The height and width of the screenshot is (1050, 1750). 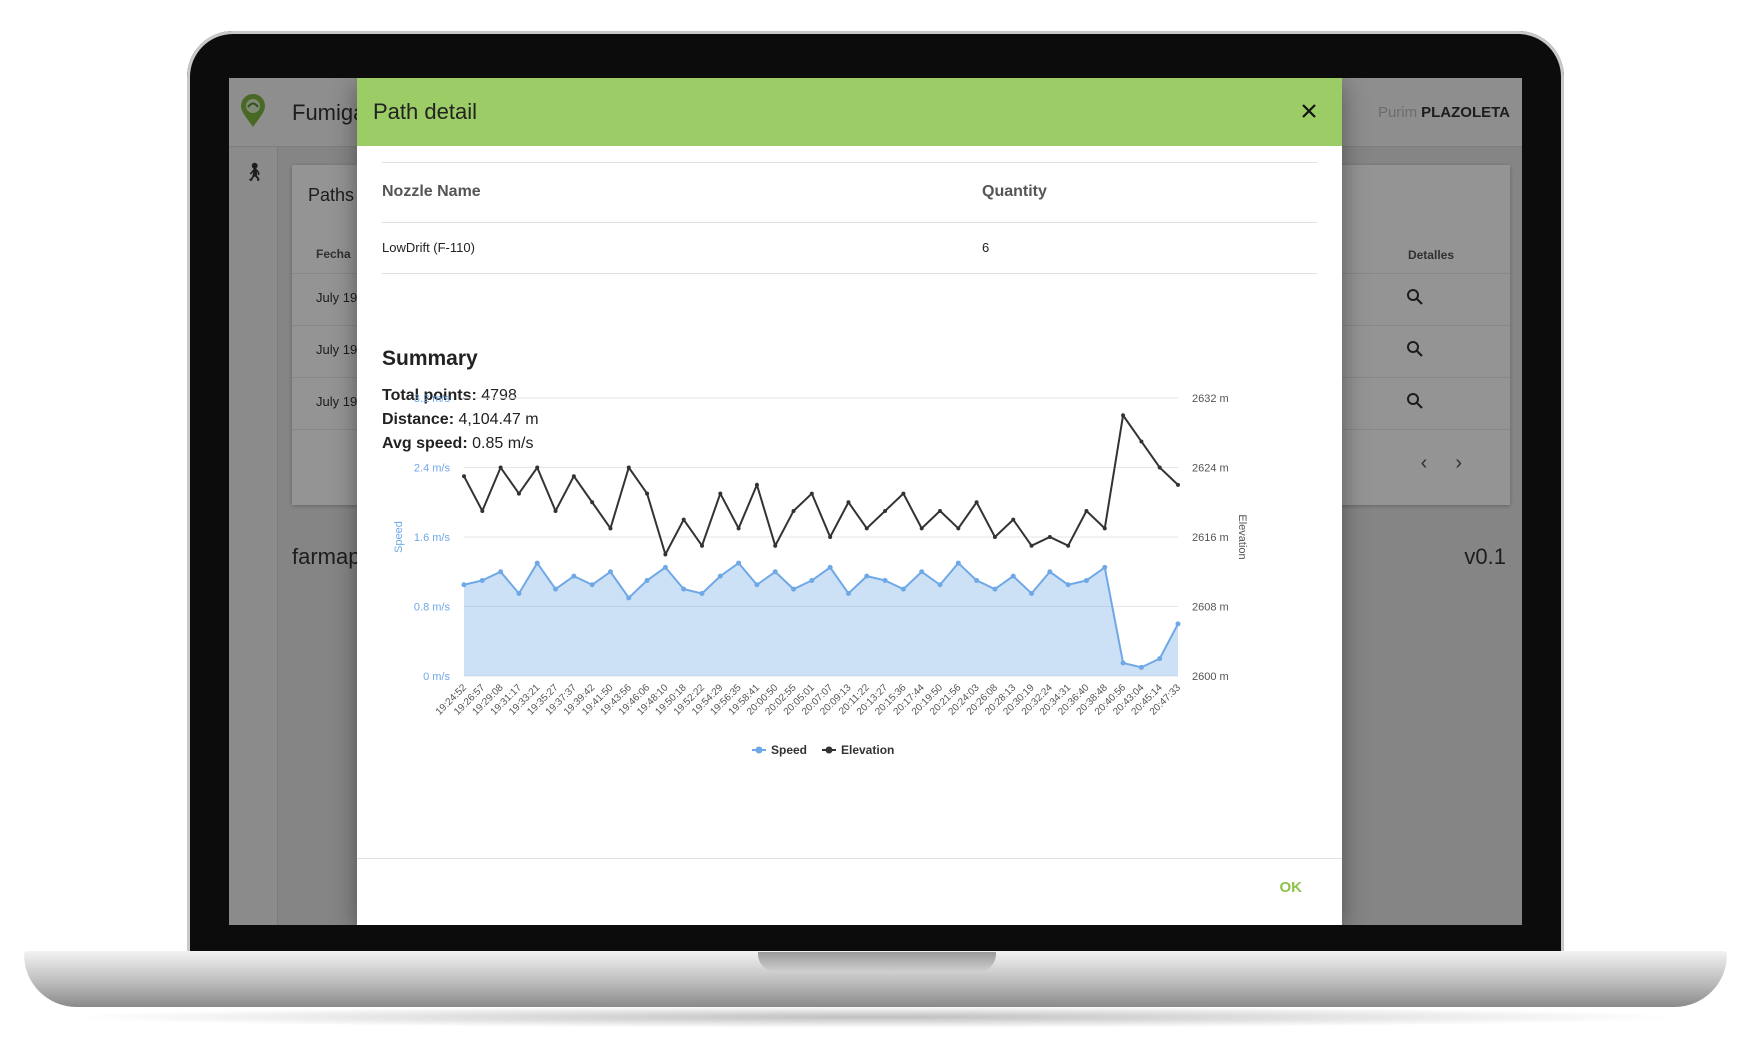 I want to click on elevation-series-line, so click(x=821, y=485).